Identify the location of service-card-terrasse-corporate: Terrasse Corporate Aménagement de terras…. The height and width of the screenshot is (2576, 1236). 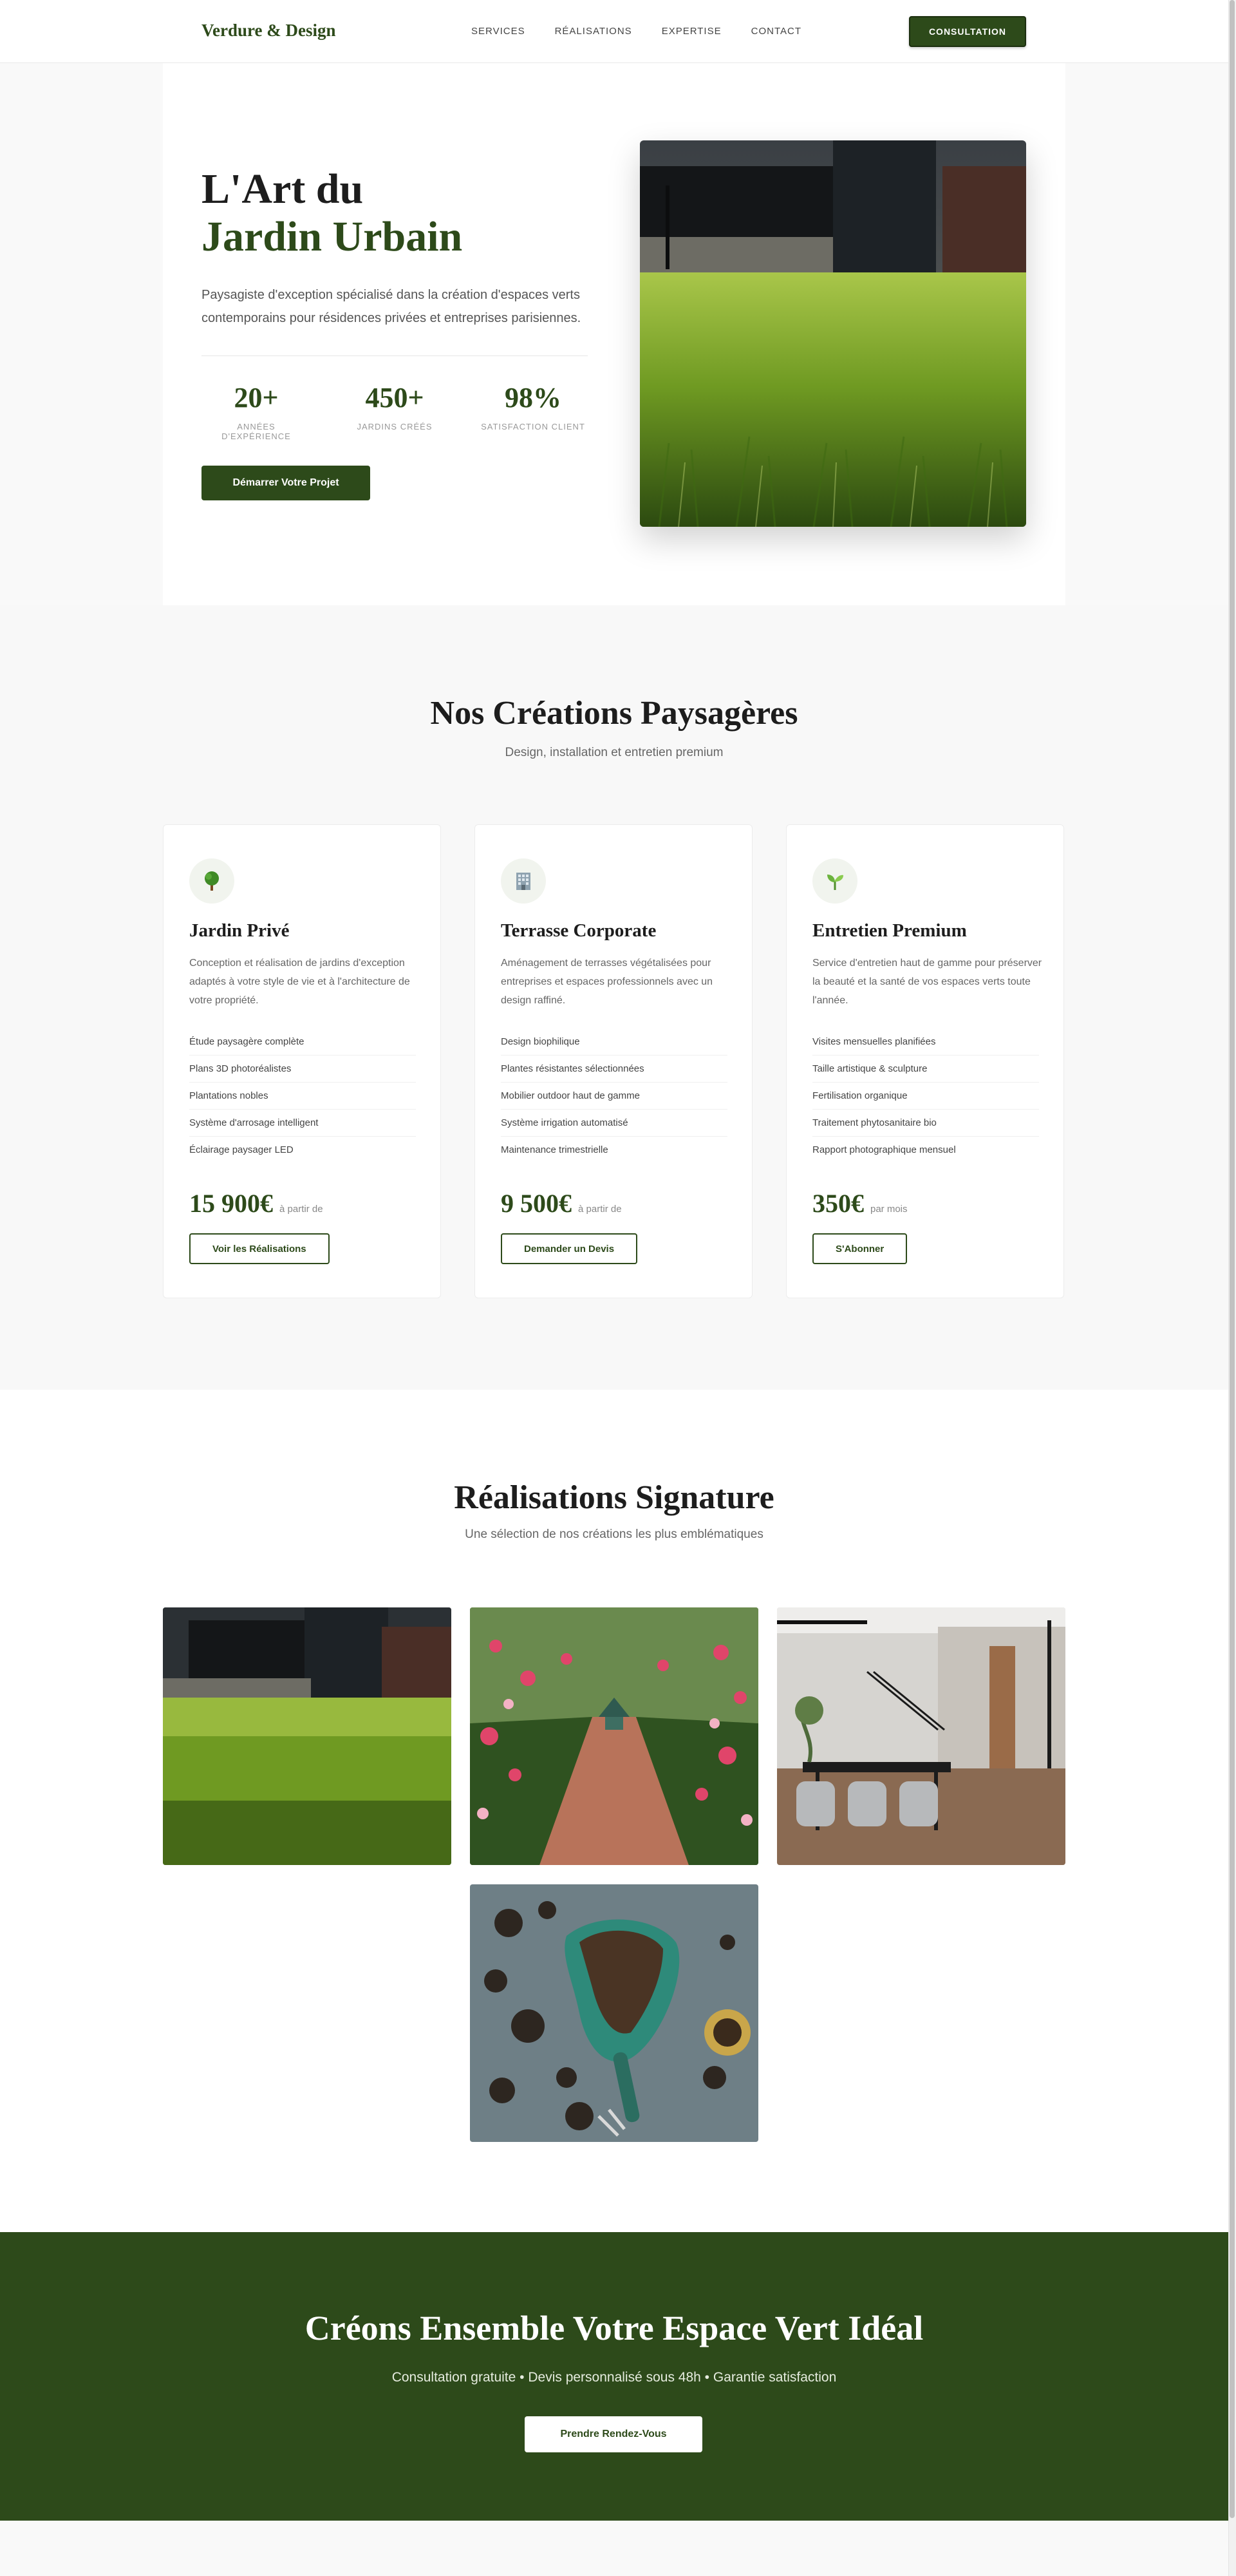
(614, 1061).